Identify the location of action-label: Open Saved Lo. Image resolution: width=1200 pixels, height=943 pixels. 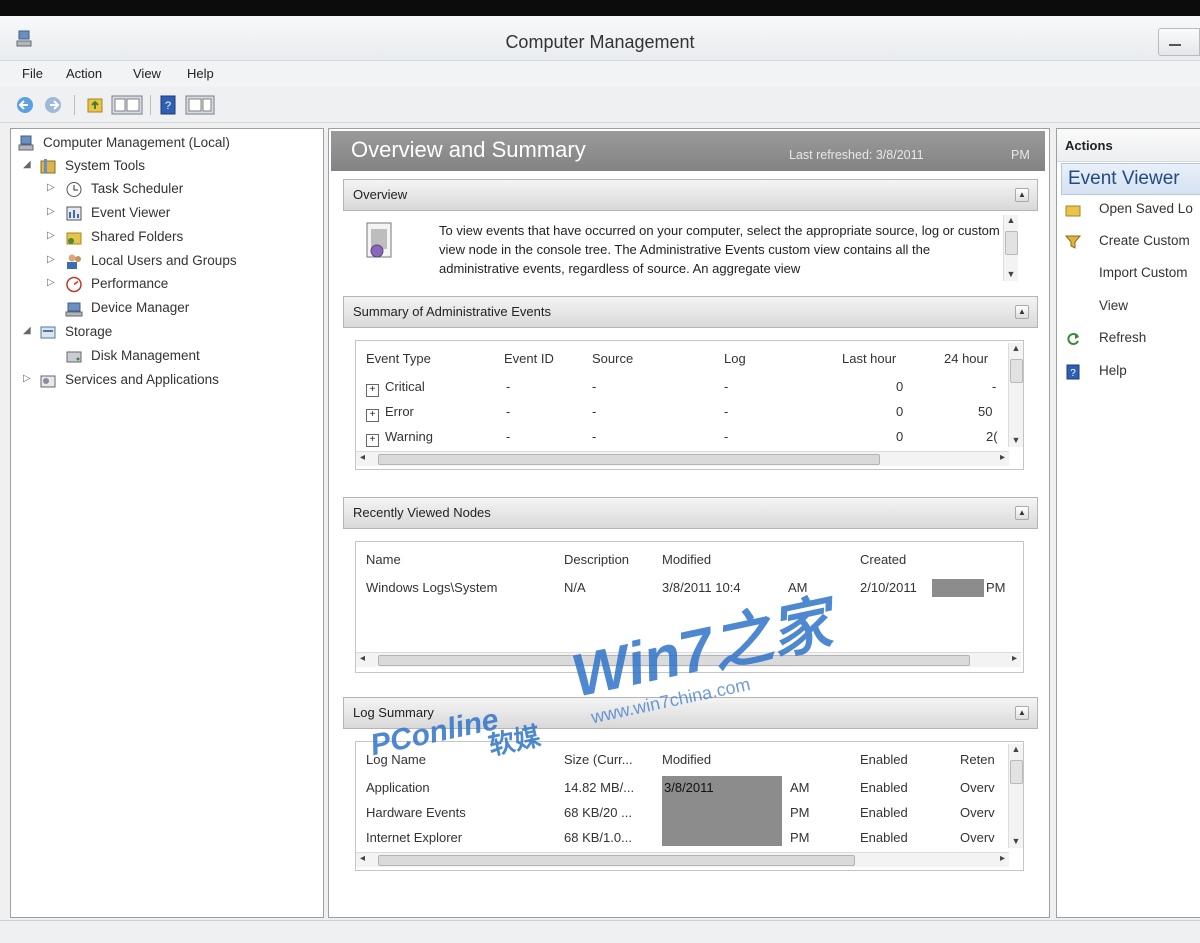
(1146, 208).